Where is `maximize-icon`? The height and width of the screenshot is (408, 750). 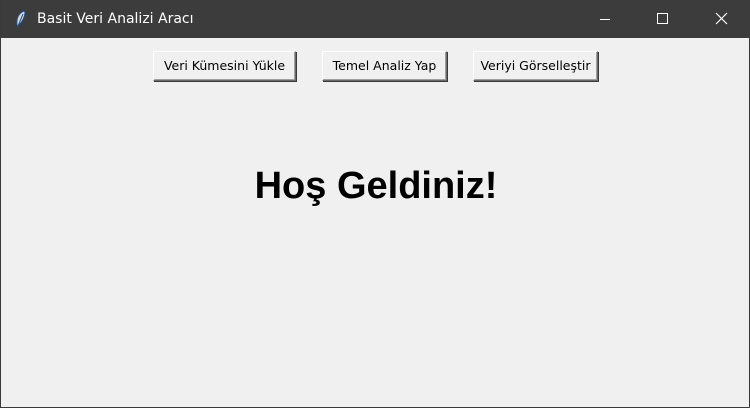
maximize-icon is located at coordinates (662, 18).